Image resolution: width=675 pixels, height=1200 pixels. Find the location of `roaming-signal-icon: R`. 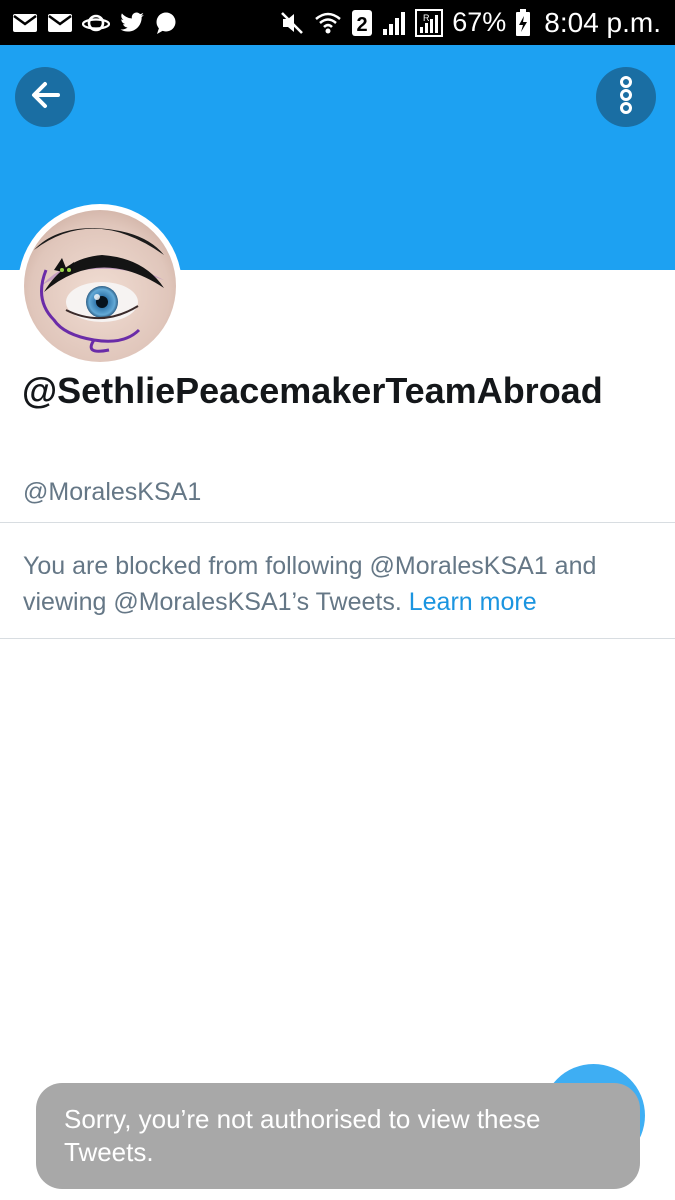

roaming-signal-icon: R is located at coordinates (429, 22).